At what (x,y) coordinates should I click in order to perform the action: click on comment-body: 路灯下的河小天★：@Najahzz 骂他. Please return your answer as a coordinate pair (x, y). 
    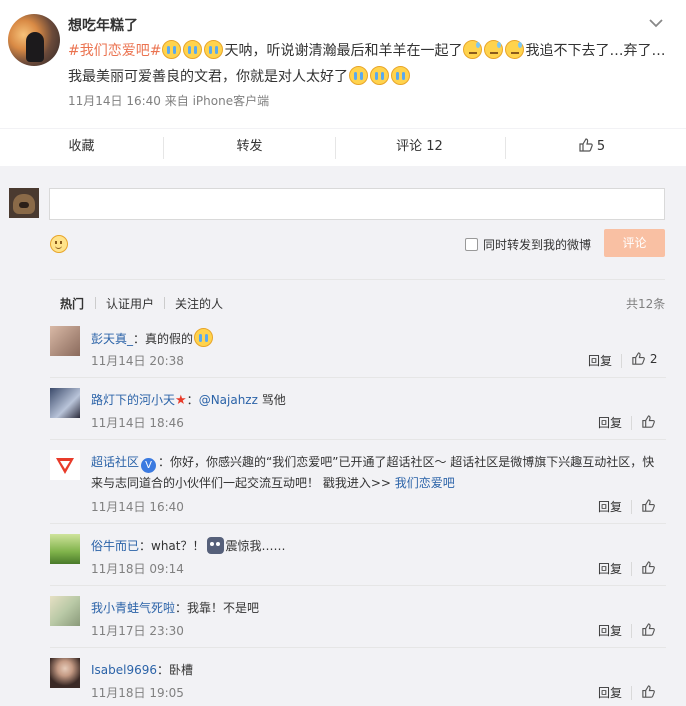
    Looking at the image, I should click on (188, 400).